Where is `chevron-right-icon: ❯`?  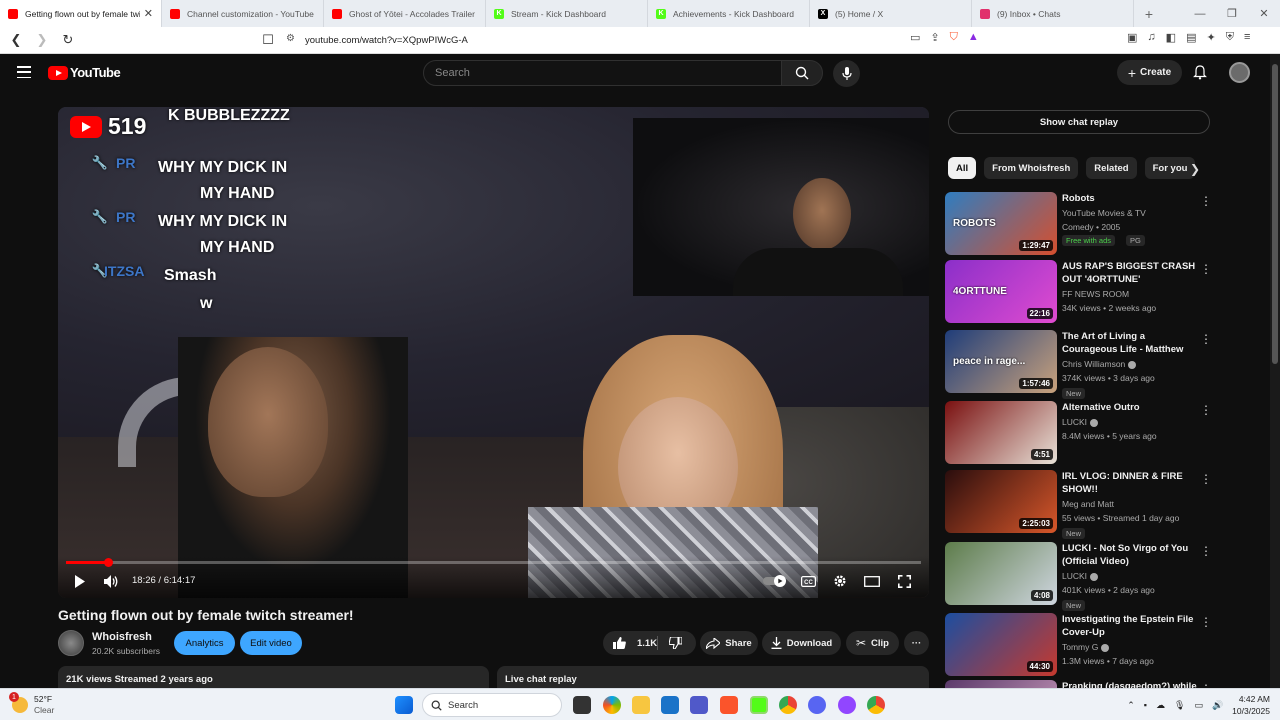 chevron-right-icon: ❯ is located at coordinates (1195, 169).